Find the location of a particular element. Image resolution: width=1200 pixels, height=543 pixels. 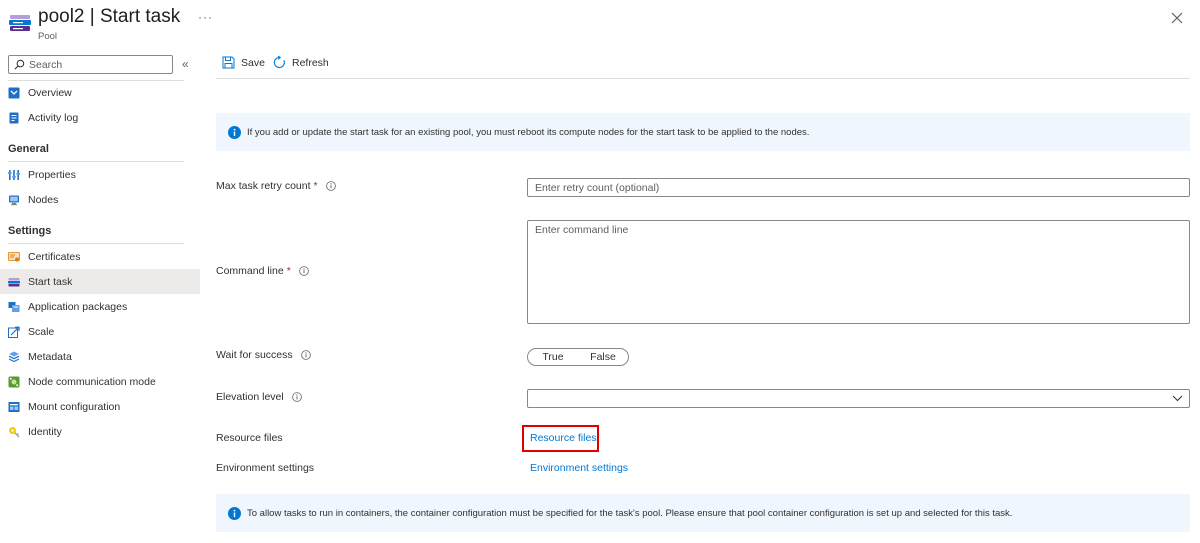

refresh-button: Refresh is located at coordinates (301, 62).